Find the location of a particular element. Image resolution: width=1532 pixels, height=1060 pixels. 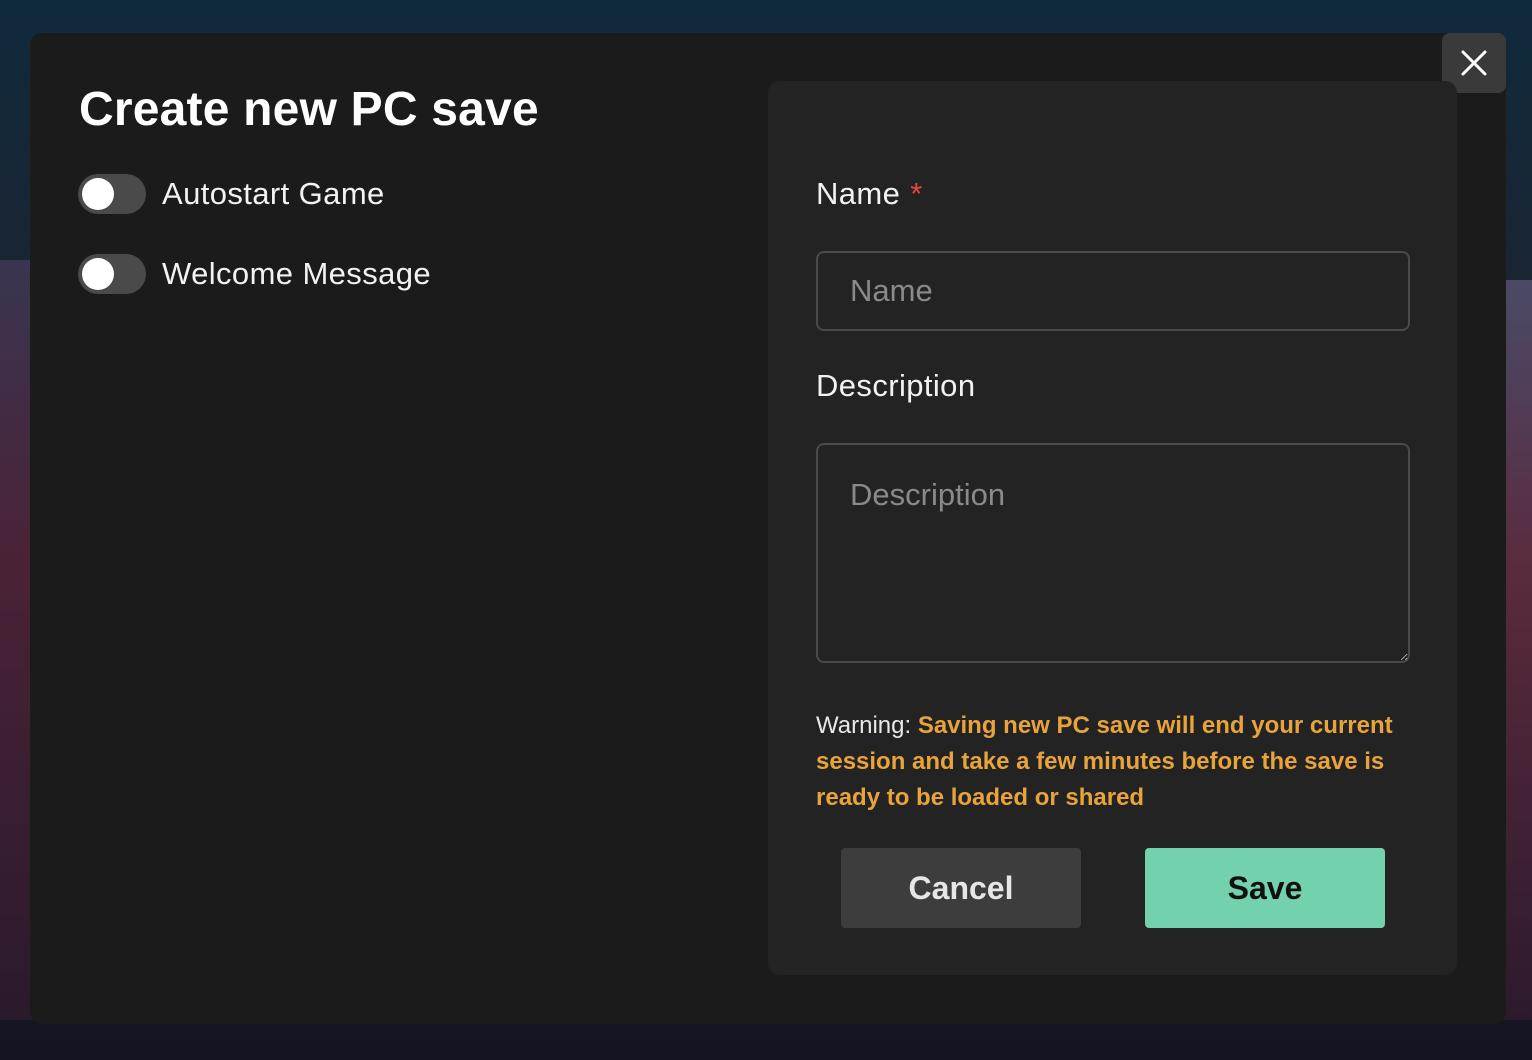

close-icon is located at coordinates (1474, 63).